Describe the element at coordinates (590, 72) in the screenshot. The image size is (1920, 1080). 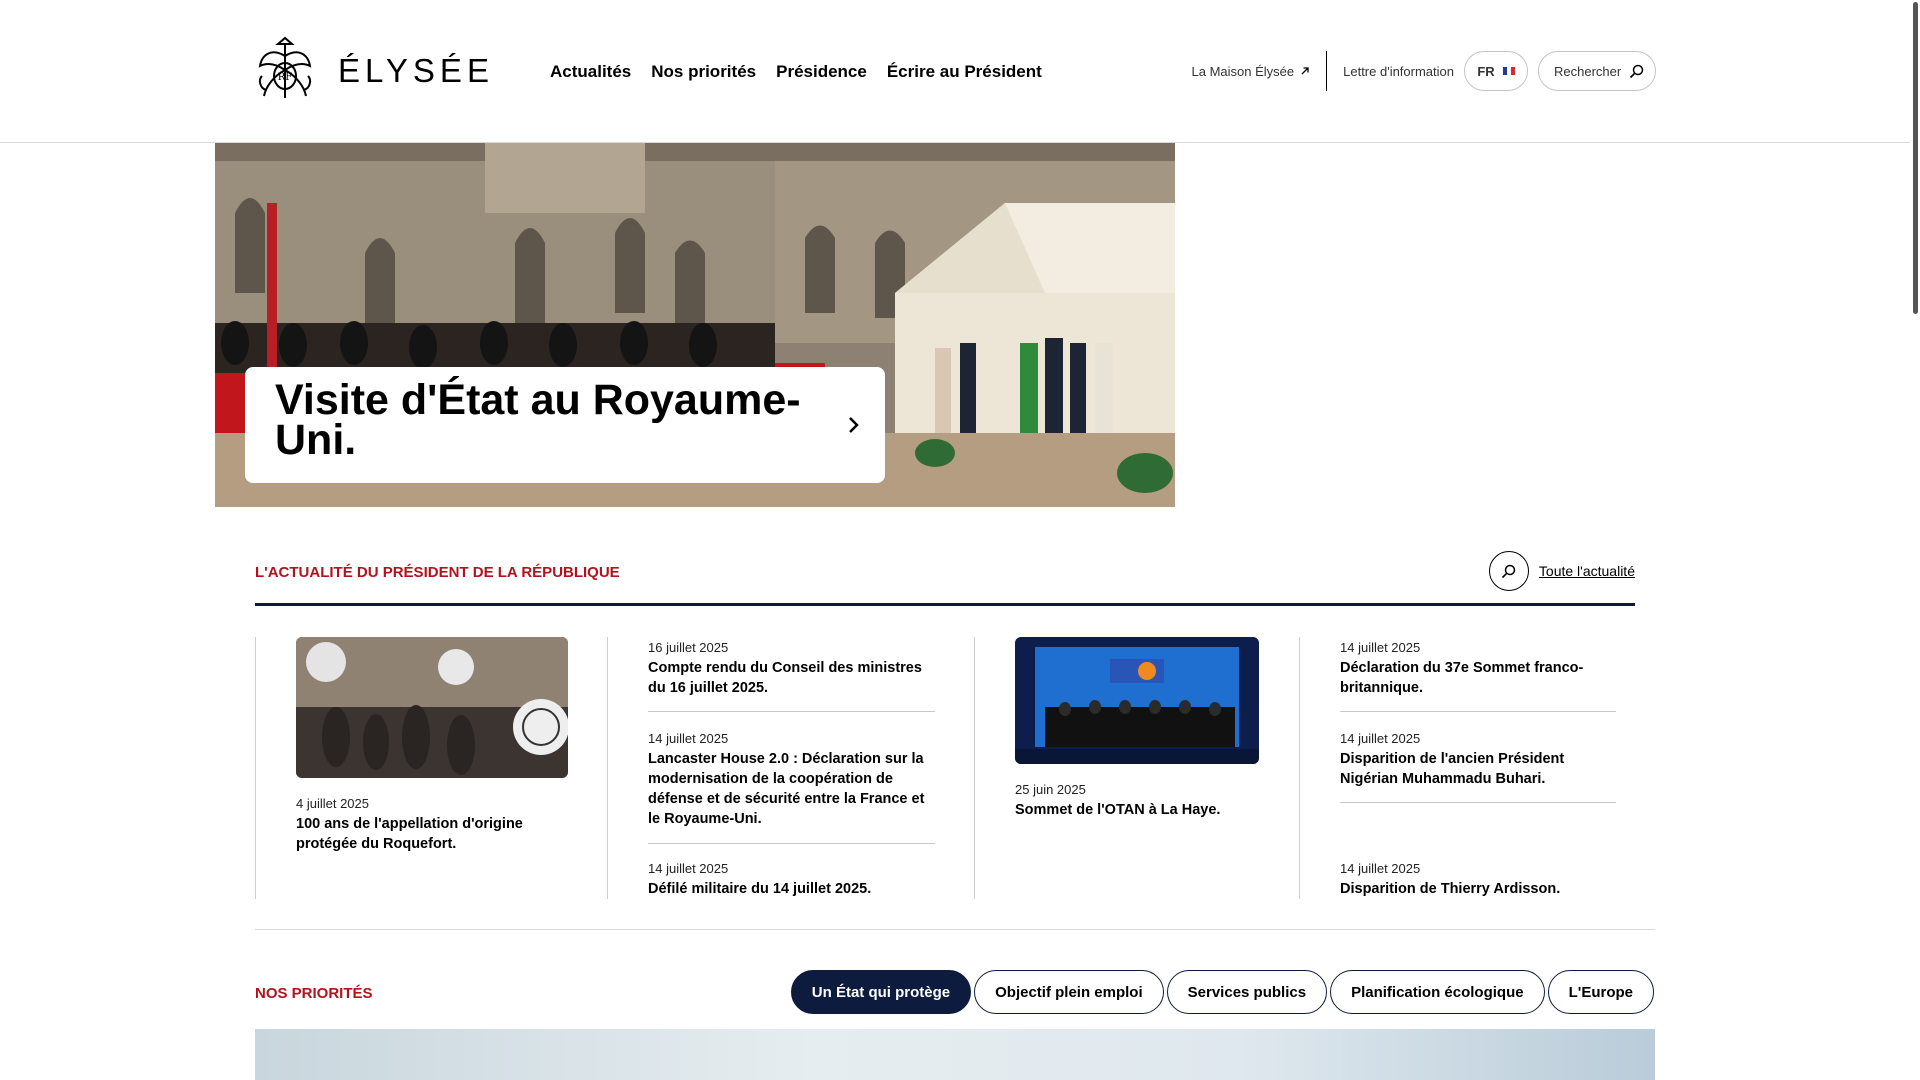
I see `nav-actualites: Actualités` at that location.